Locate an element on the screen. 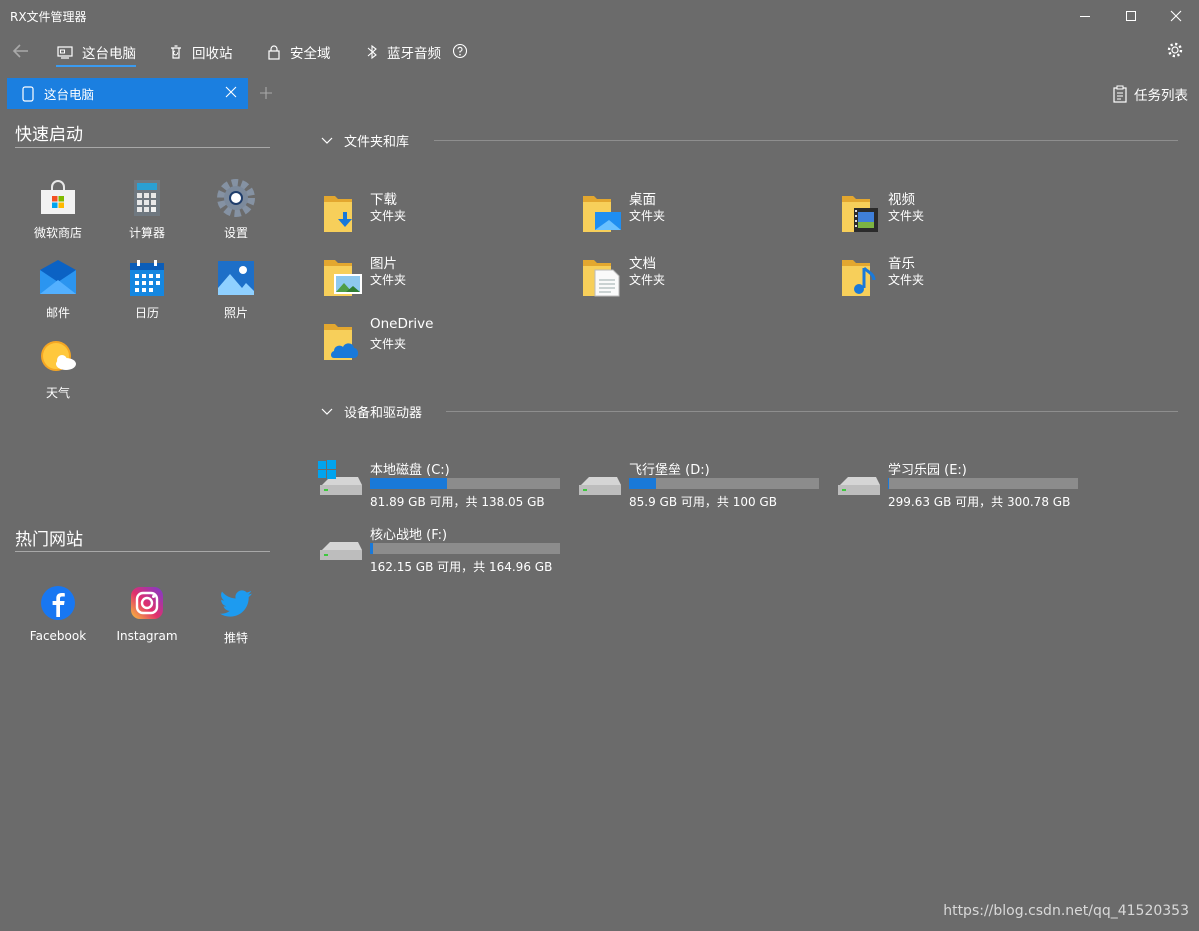 The width and height of the screenshot is (1199, 931). recycle-bin-icon is located at coordinates (176, 52).